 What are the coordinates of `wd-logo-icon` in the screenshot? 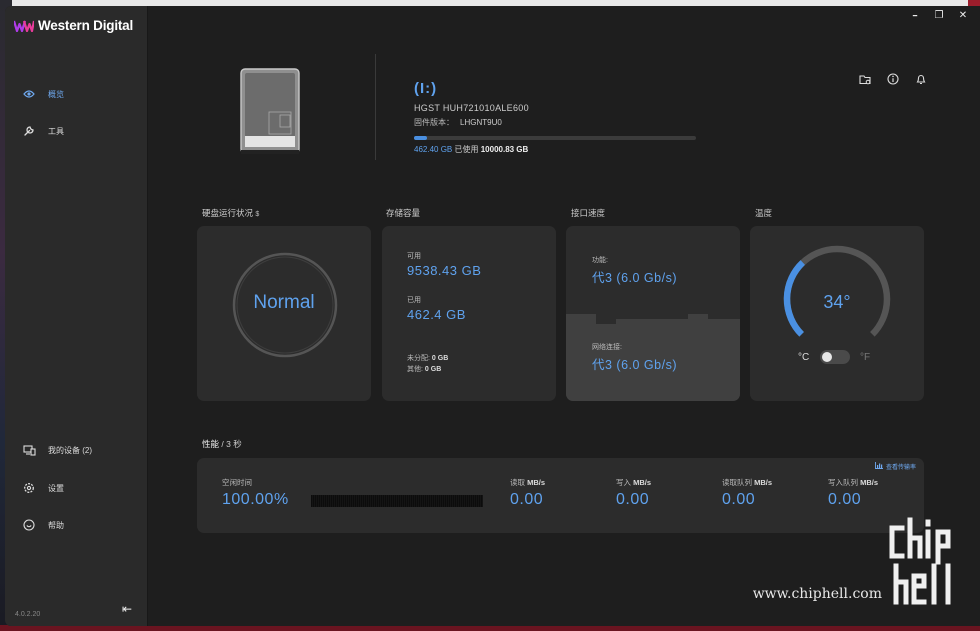 It's located at (24, 26).